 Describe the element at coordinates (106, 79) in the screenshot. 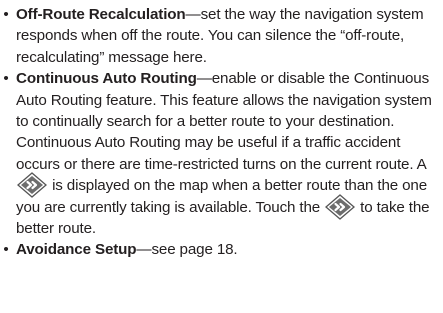

I see `term-continuous-auto-routing: Continuous Auto Routing` at that location.